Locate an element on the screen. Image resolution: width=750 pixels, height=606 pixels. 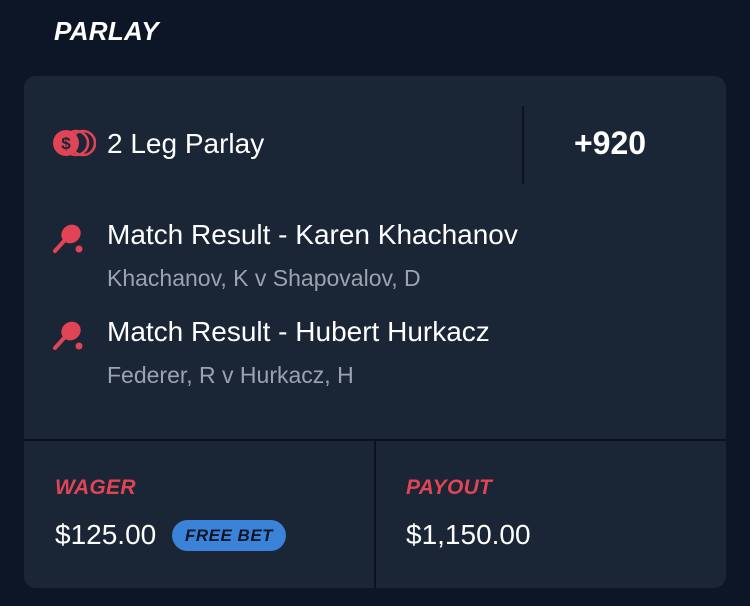
leg-title: Match Result - Hubert Hurkacz is located at coordinates (298, 331).